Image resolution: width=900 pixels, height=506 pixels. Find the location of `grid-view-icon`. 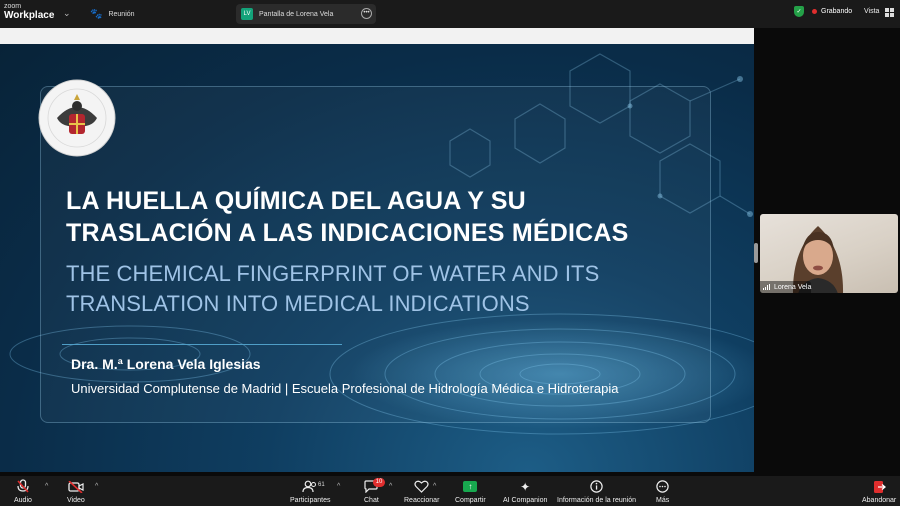

grid-view-icon is located at coordinates (889, 12).